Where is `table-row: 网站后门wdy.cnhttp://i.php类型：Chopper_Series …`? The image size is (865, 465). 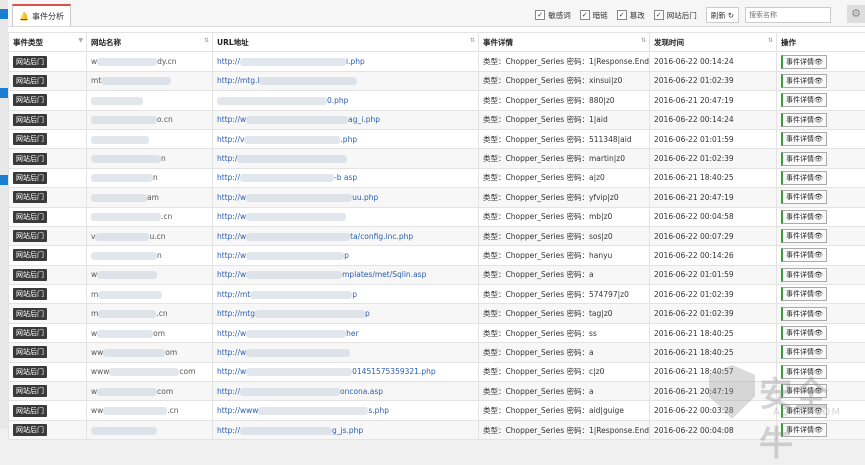 table-row: 网站后门wdy.cnhttp://i.php类型：Chopper_Series … is located at coordinates (437, 61).